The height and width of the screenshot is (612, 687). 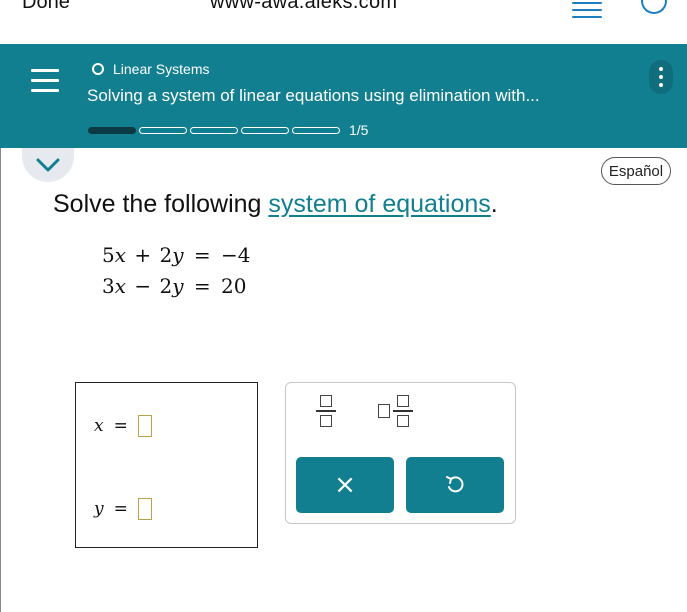 What do you see at coordinates (166, 465) in the screenshot?
I see `answer-box: x = y =` at bounding box center [166, 465].